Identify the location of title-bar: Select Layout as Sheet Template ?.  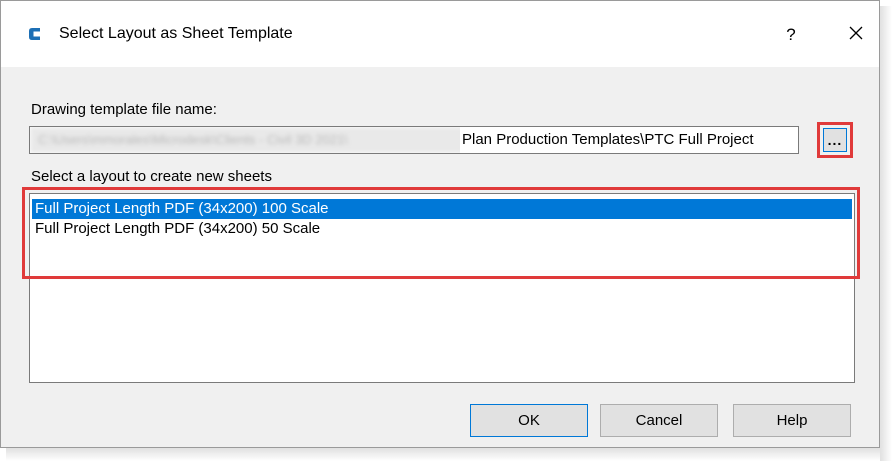
(440, 34).